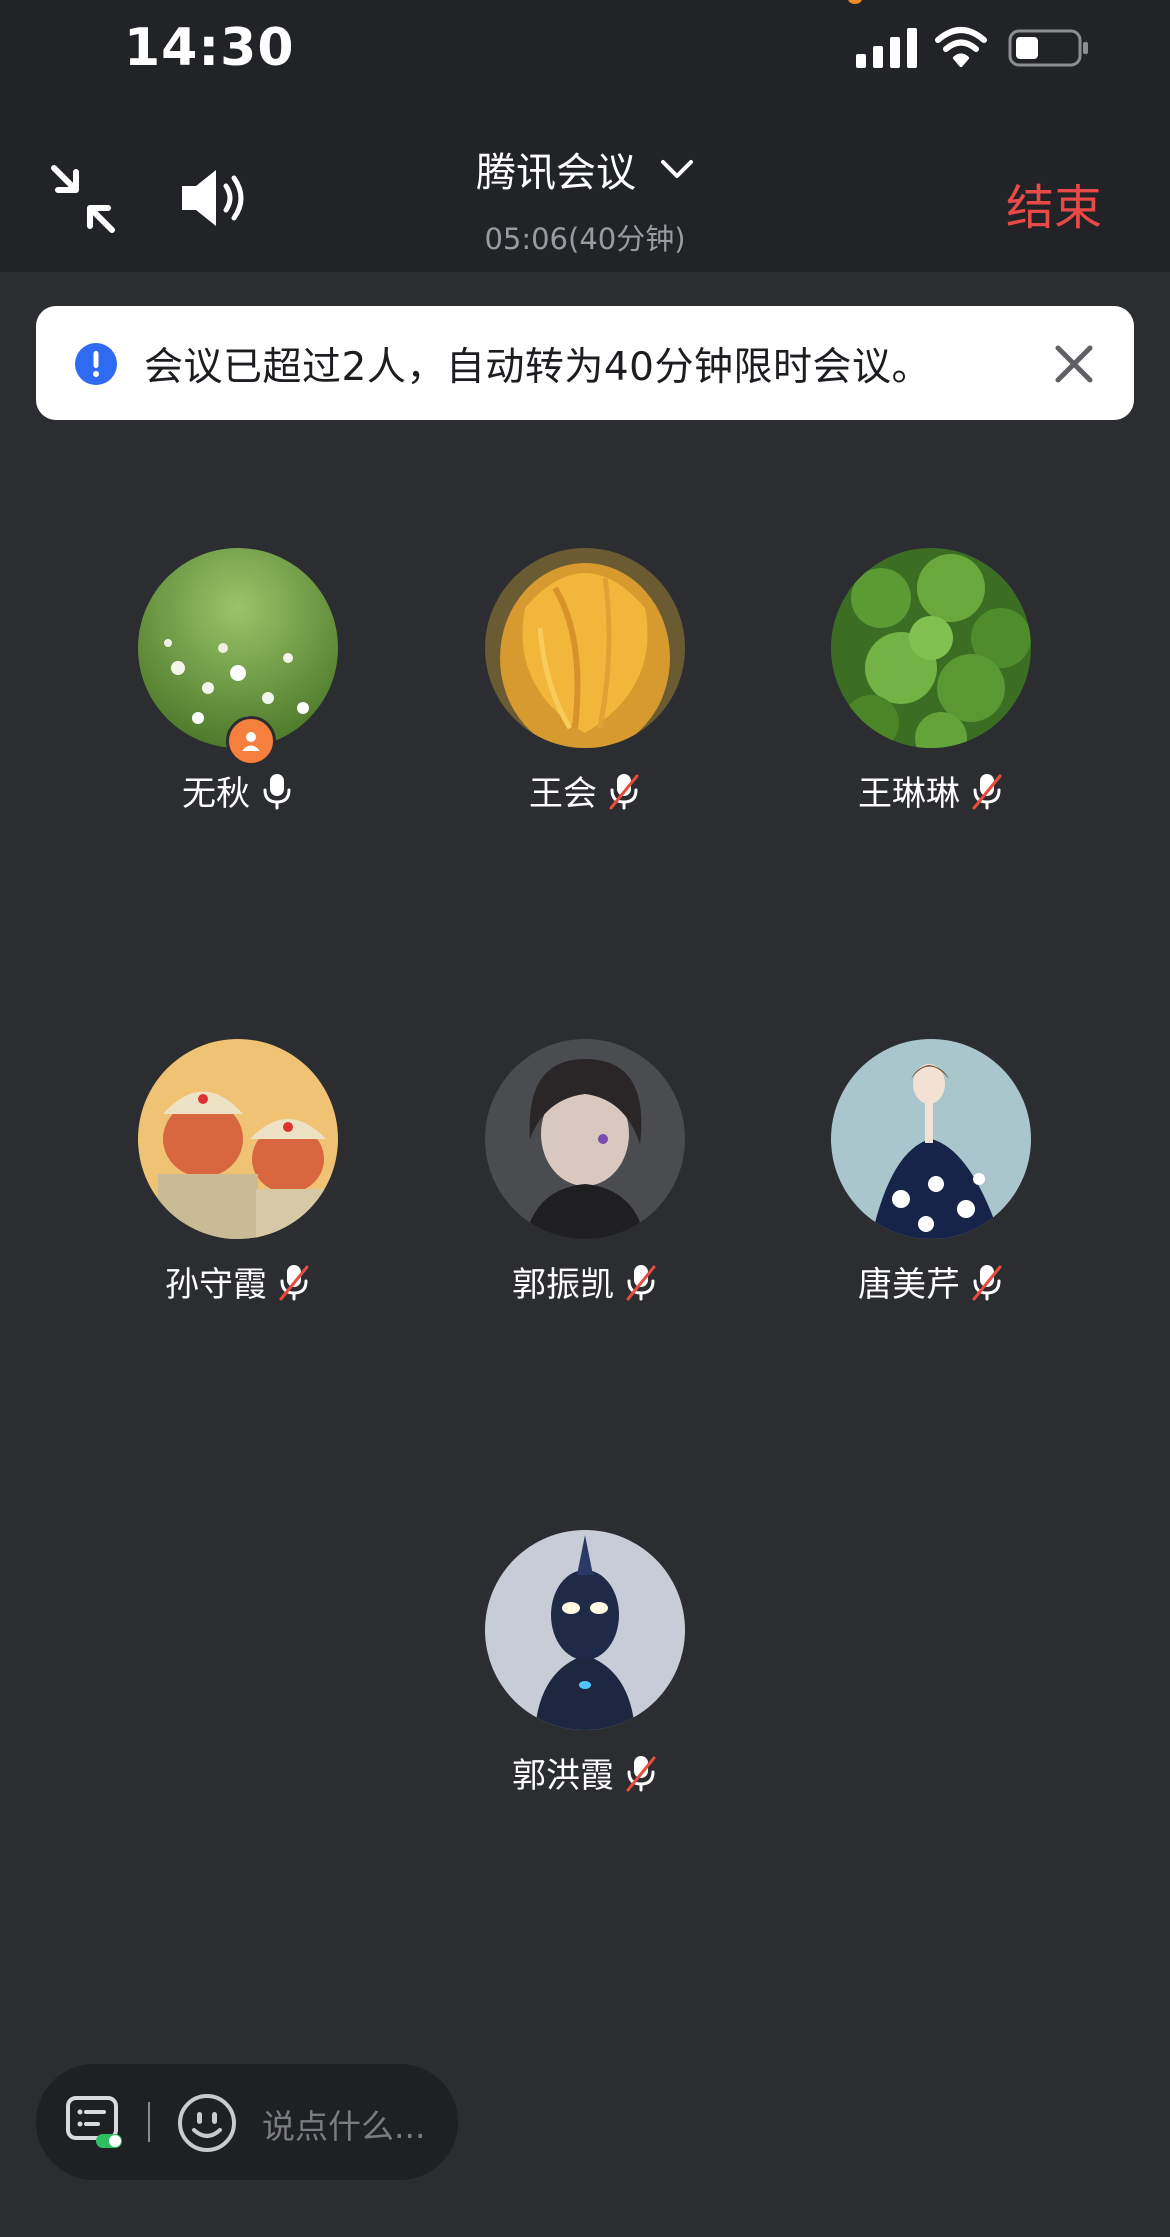 Image resolution: width=1170 pixels, height=2237 pixels. I want to click on participant-name: 唐美芹, so click(909, 1285).